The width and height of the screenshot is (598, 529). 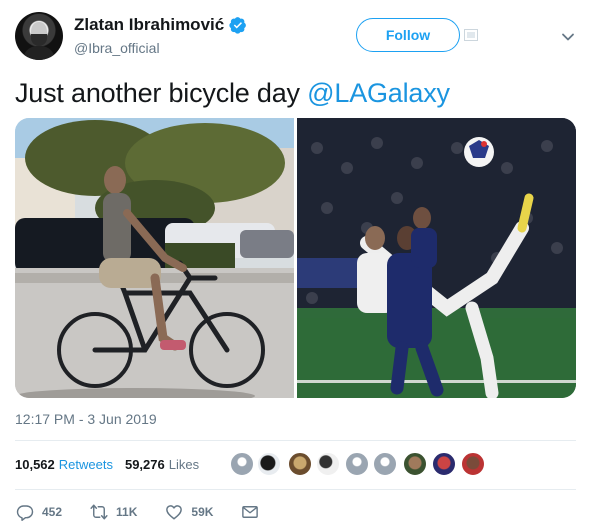 I want to click on engagement-stats: 10,562 Retweets 59,276 Likes, so click(x=113, y=464).